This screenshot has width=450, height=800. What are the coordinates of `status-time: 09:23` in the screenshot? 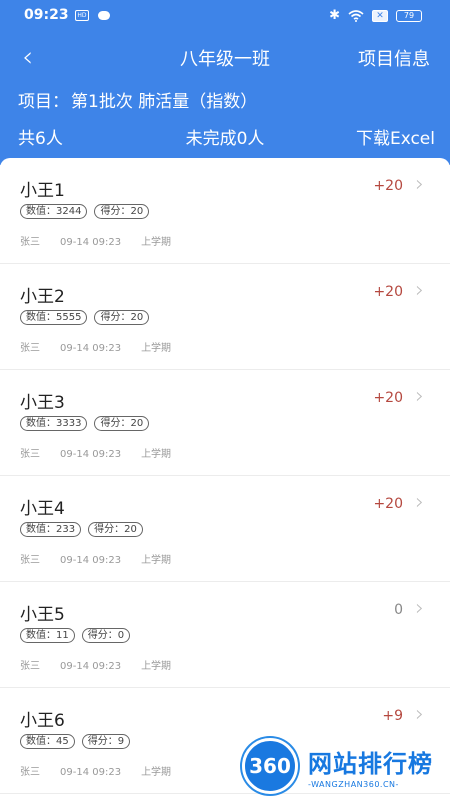 It's located at (46, 15).